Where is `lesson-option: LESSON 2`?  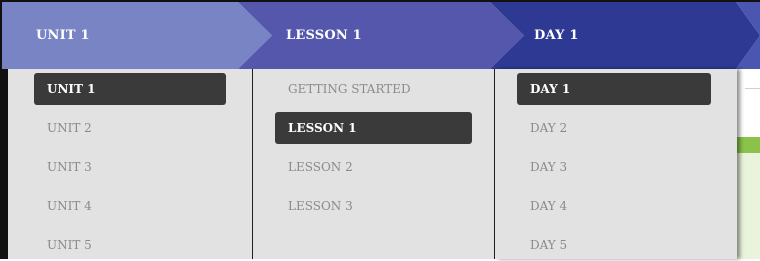
lesson-option: LESSON 2 is located at coordinates (373, 167).